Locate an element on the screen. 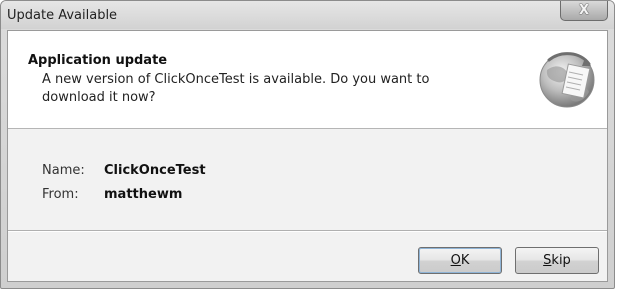 This screenshot has height=291, width=617. from-value: matthewm is located at coordinates (143, 194).